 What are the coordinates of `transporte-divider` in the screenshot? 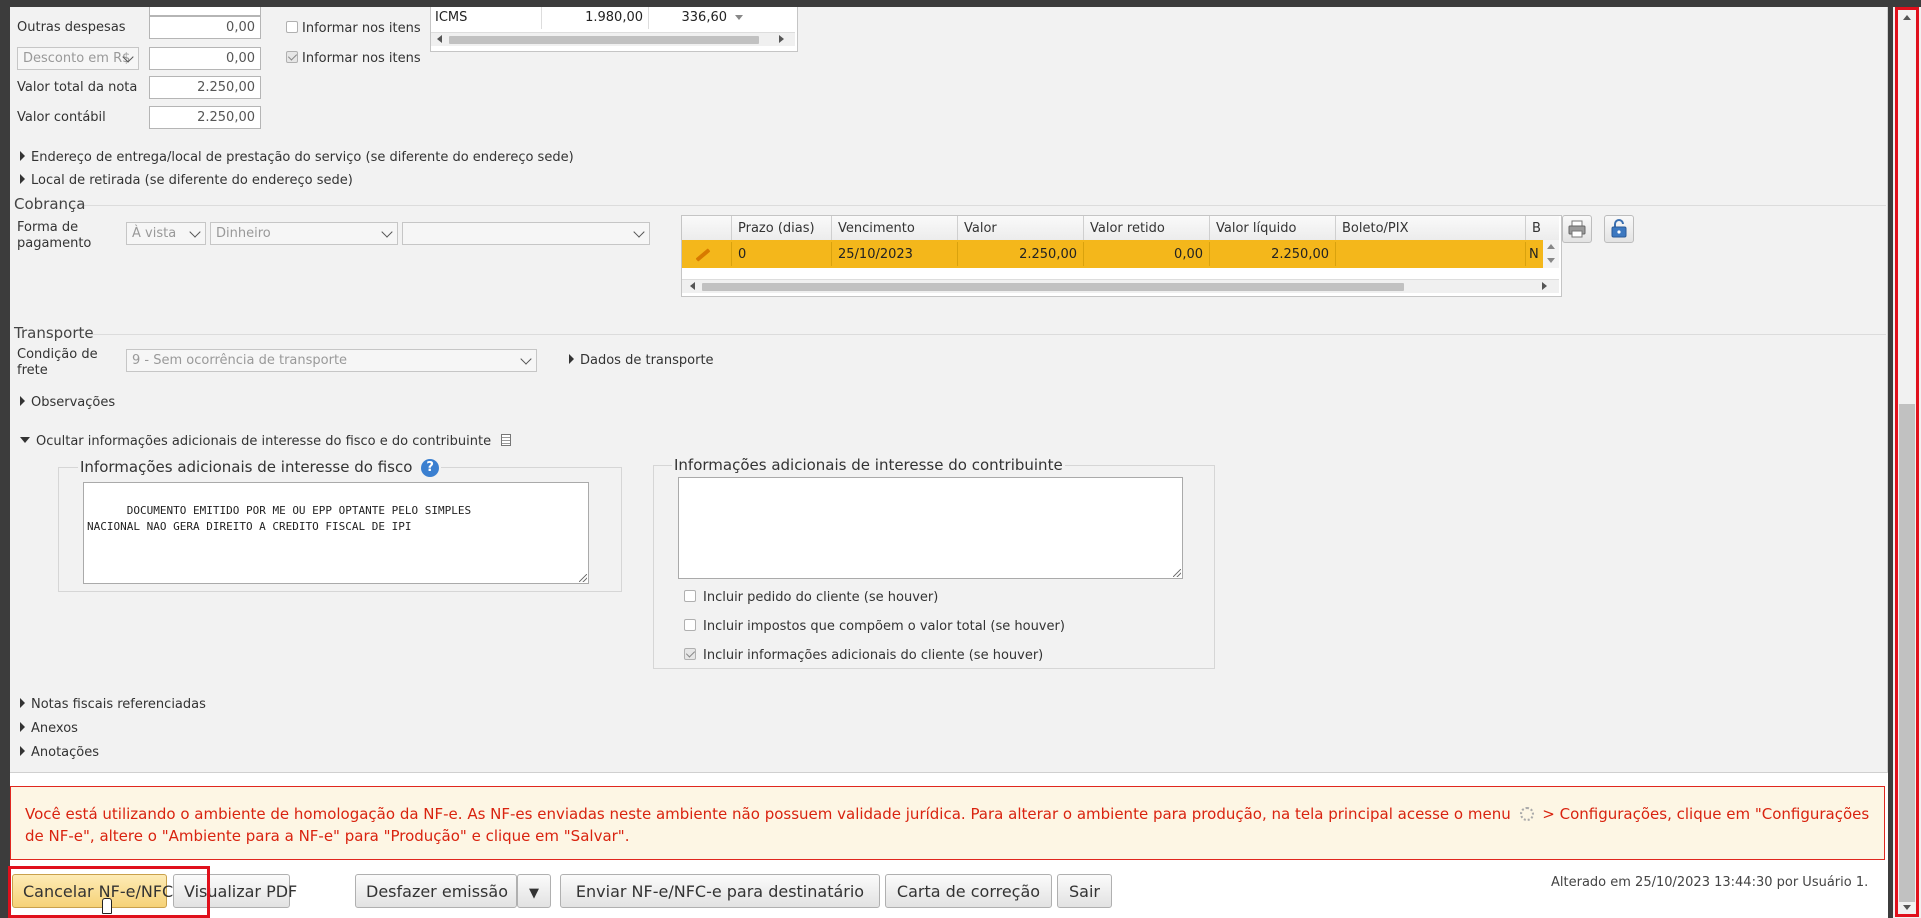 It's located at (984, 334).